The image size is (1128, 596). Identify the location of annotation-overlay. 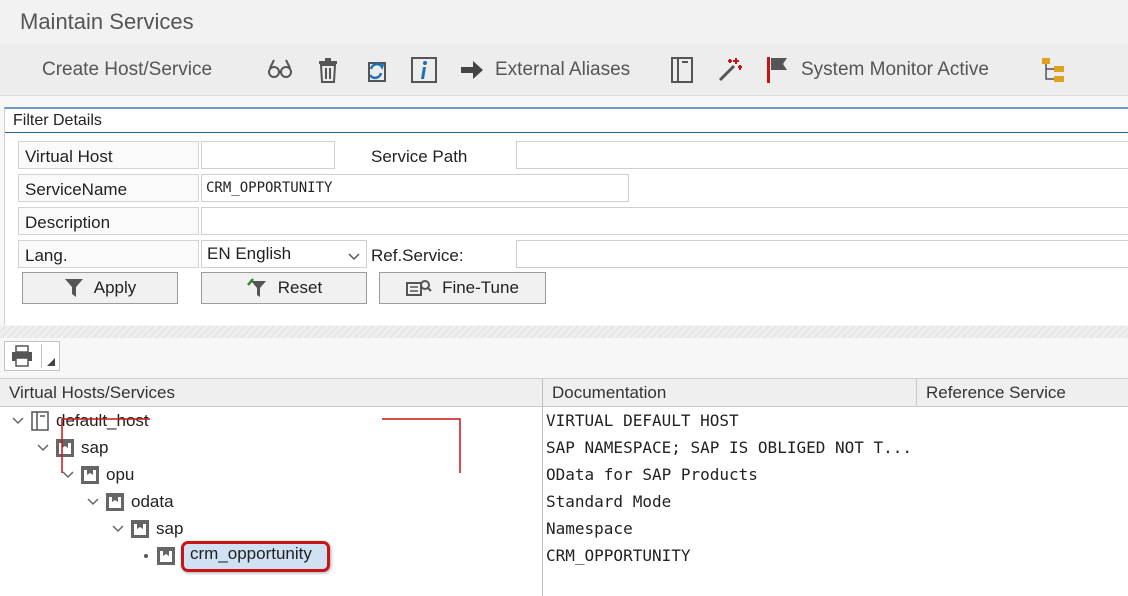
(261, 445).